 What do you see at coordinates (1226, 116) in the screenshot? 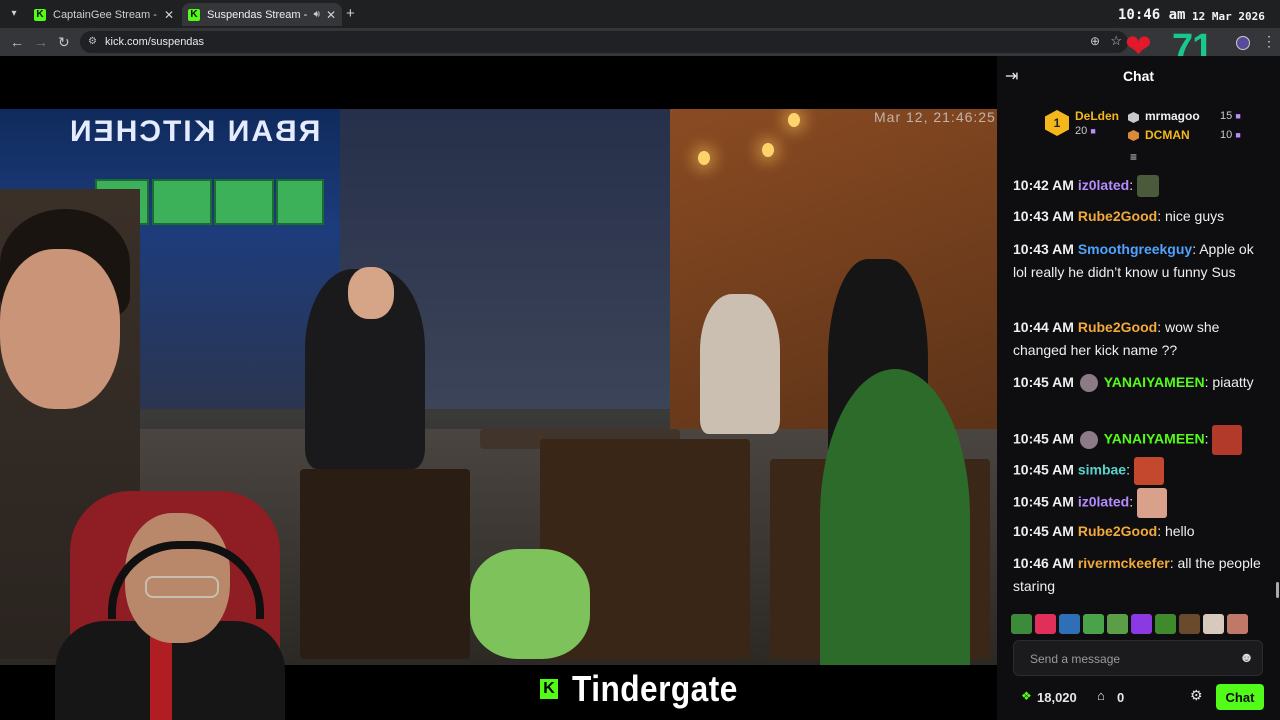
I see `points-value: 15` at bounding box center [1226, 116].